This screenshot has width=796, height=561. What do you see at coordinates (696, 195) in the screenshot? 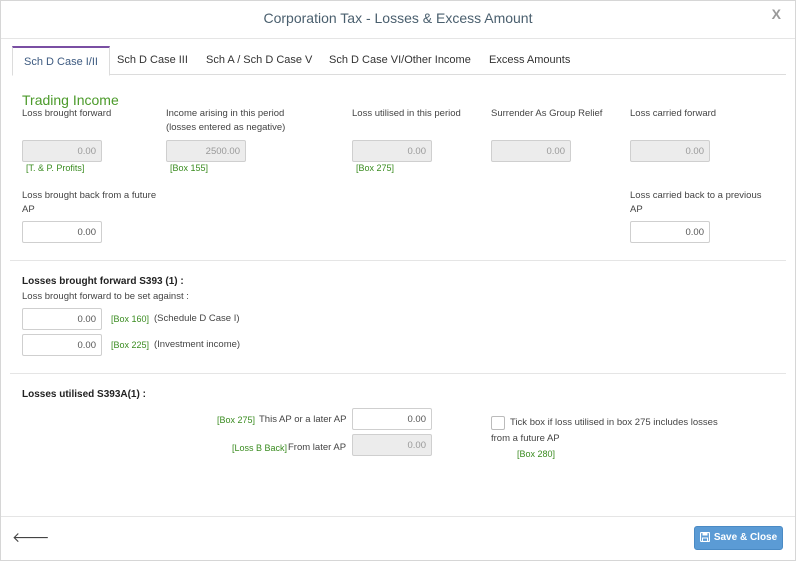
I see `loss-carried-back-label: Loss carried back to a previous` at bounding box center [696, 195].